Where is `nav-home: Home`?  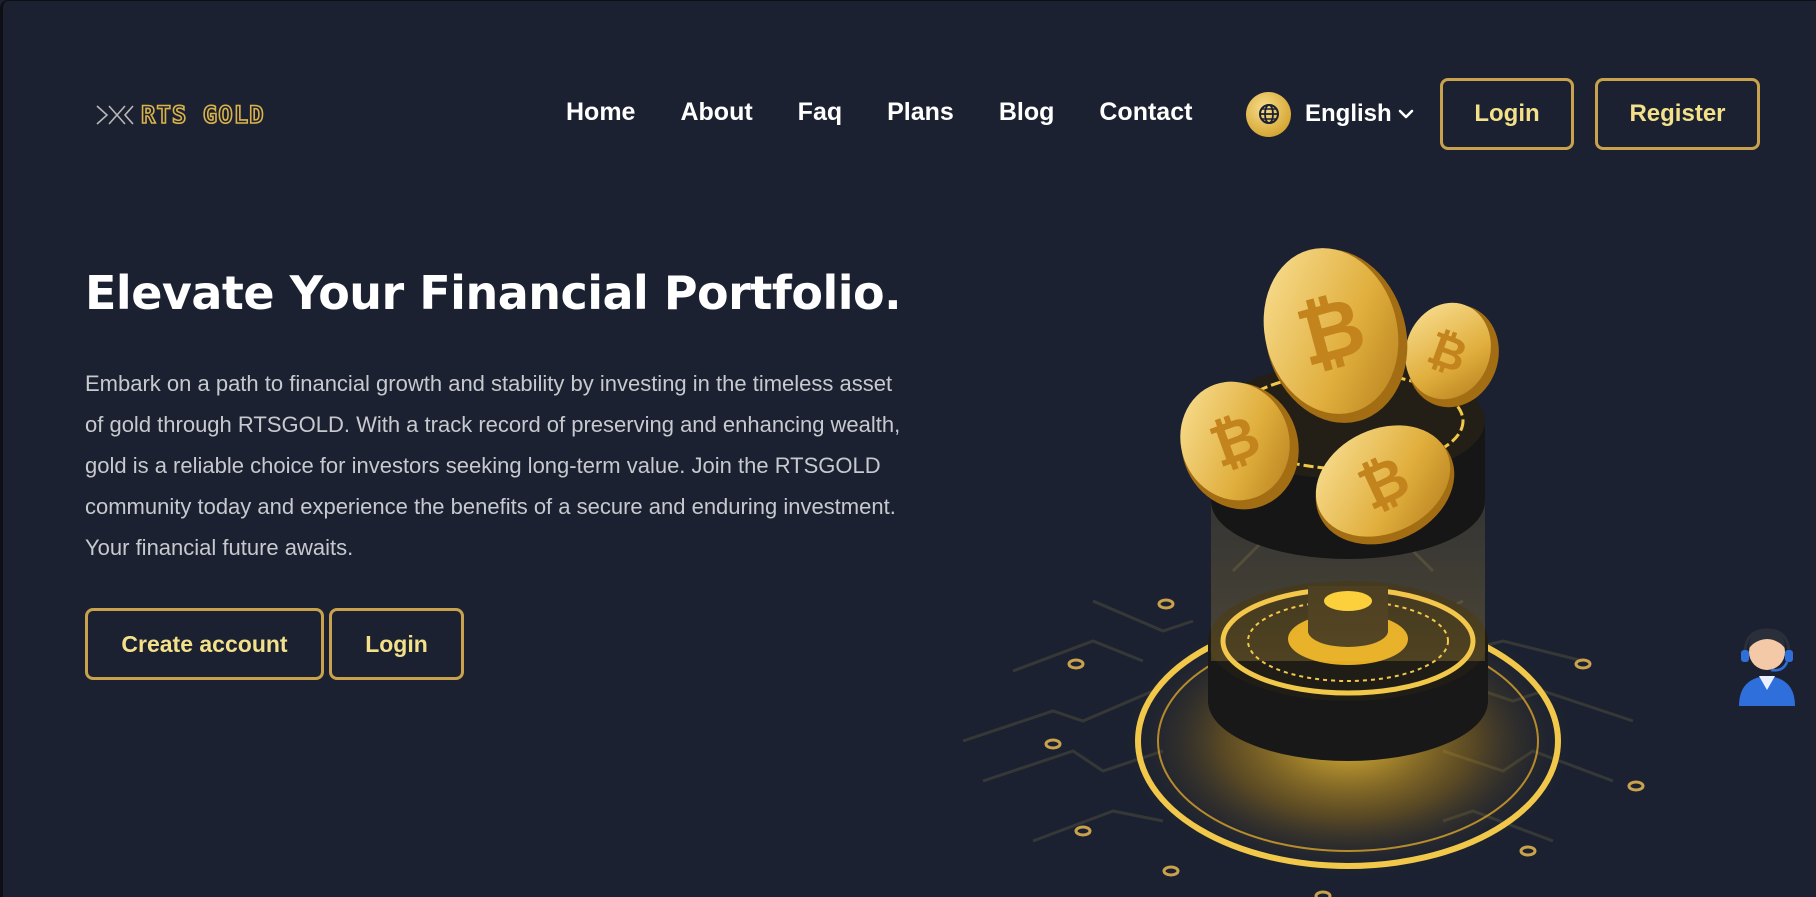 nav-home: Home is located at coordinates (600, 112).